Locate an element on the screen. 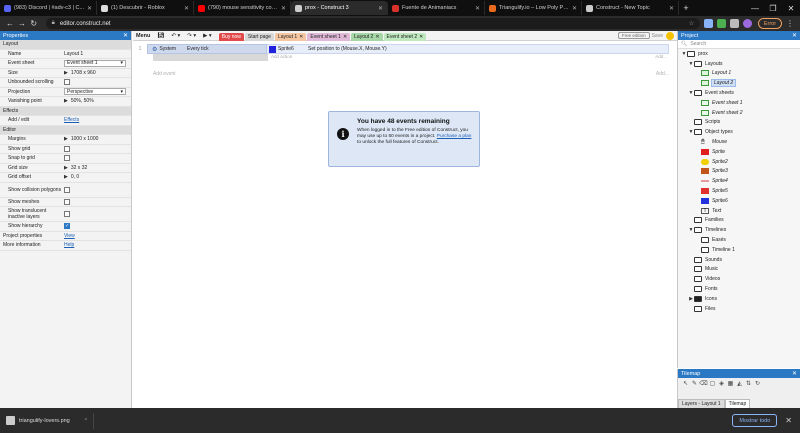 The width and height of the screenshot is (800, 433). property-row: Projection Perspective ▾ is located at coordinates (65, 92).